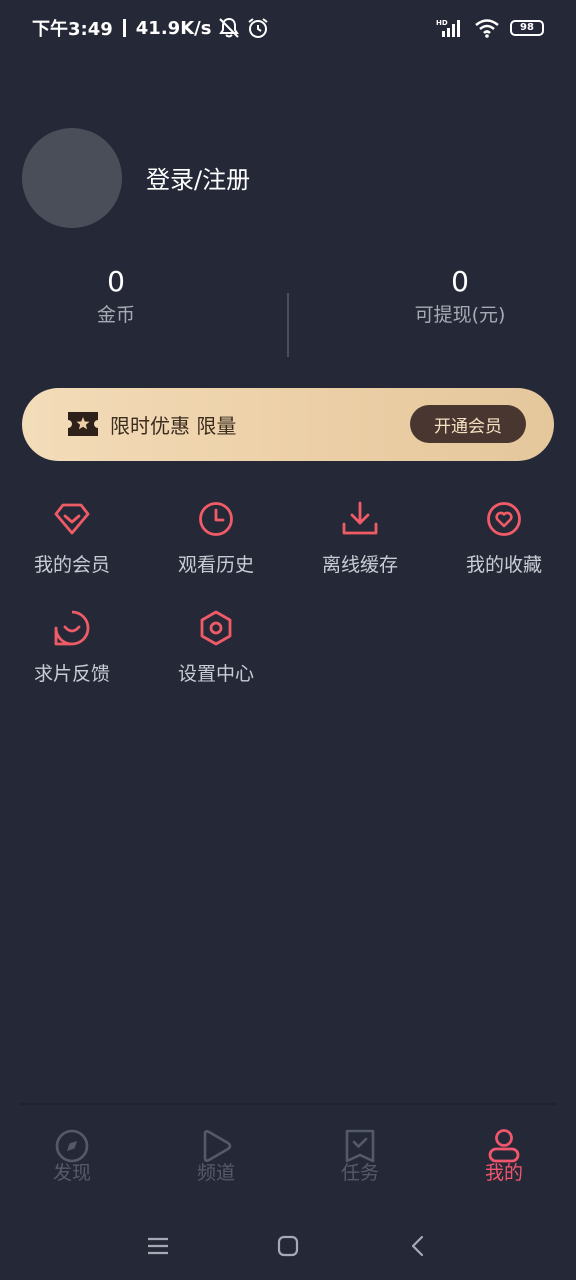 This screenshot has height=1280, width=576. What do you see at coordinates (229, 27) in the screenshot?
I see `mute-icon` at bounding box center [229, 27].